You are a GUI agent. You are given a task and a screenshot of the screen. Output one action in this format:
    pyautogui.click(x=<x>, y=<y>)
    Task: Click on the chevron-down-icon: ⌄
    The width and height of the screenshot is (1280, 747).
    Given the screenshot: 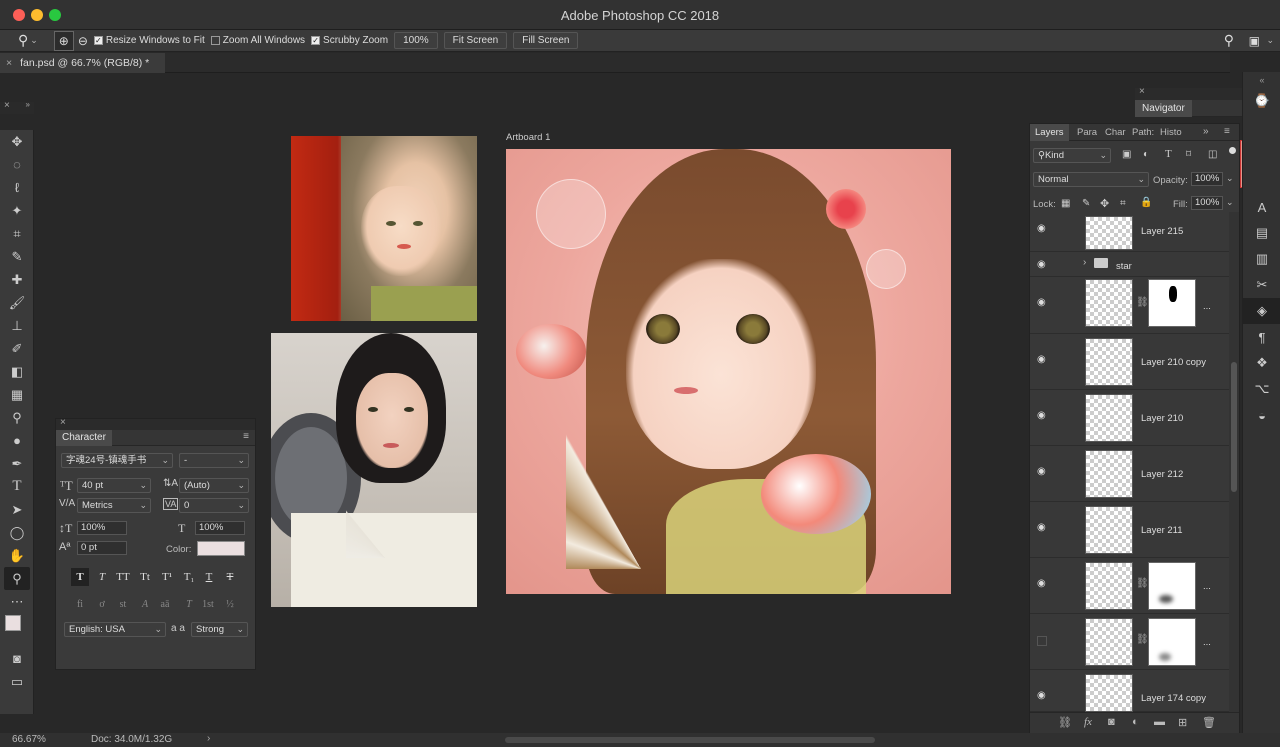 What is the action you would take?
    pyautogui.click(x=1230, y=178)
    